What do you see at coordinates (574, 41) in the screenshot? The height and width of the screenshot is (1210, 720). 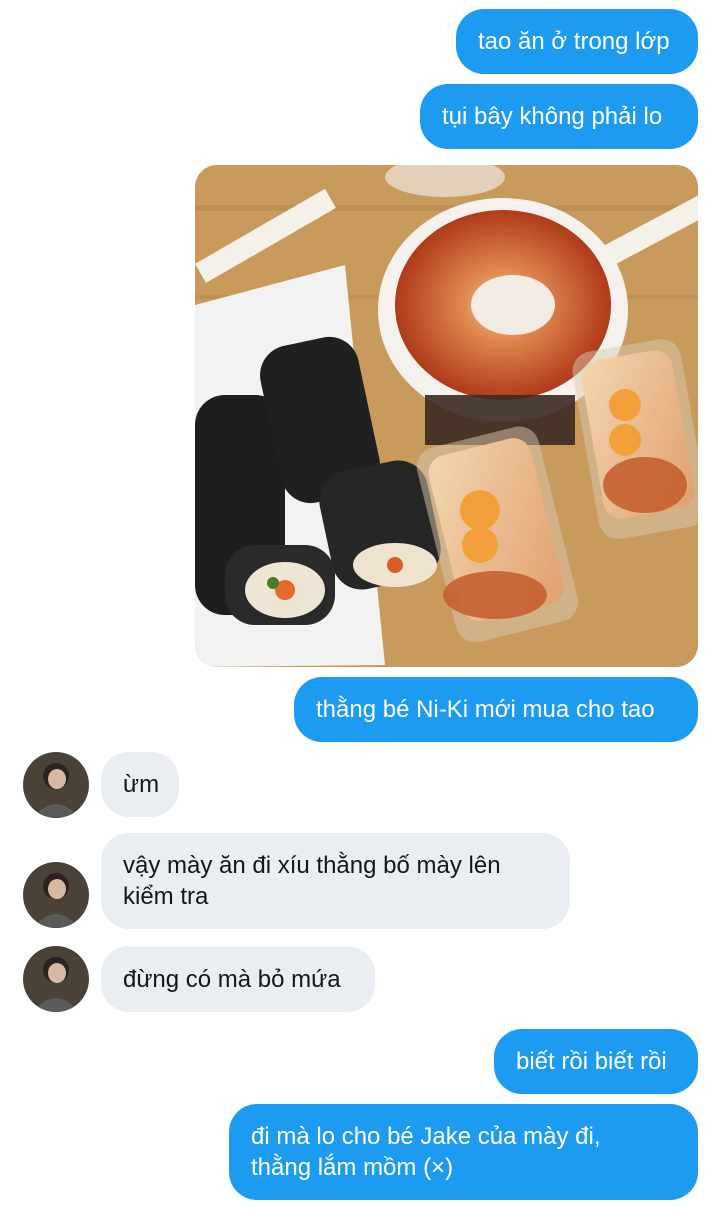 I see `message-text: tao ăn ở trong lớp` at bounding box center [574, 41].